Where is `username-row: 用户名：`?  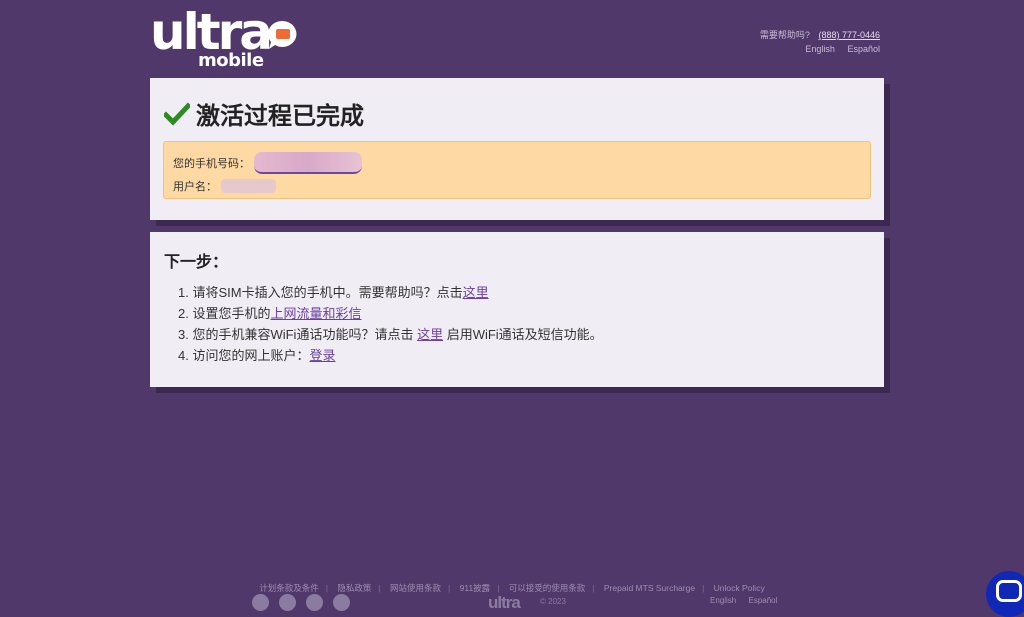 username-row: 用户名： is located at coordinates (224, 186).